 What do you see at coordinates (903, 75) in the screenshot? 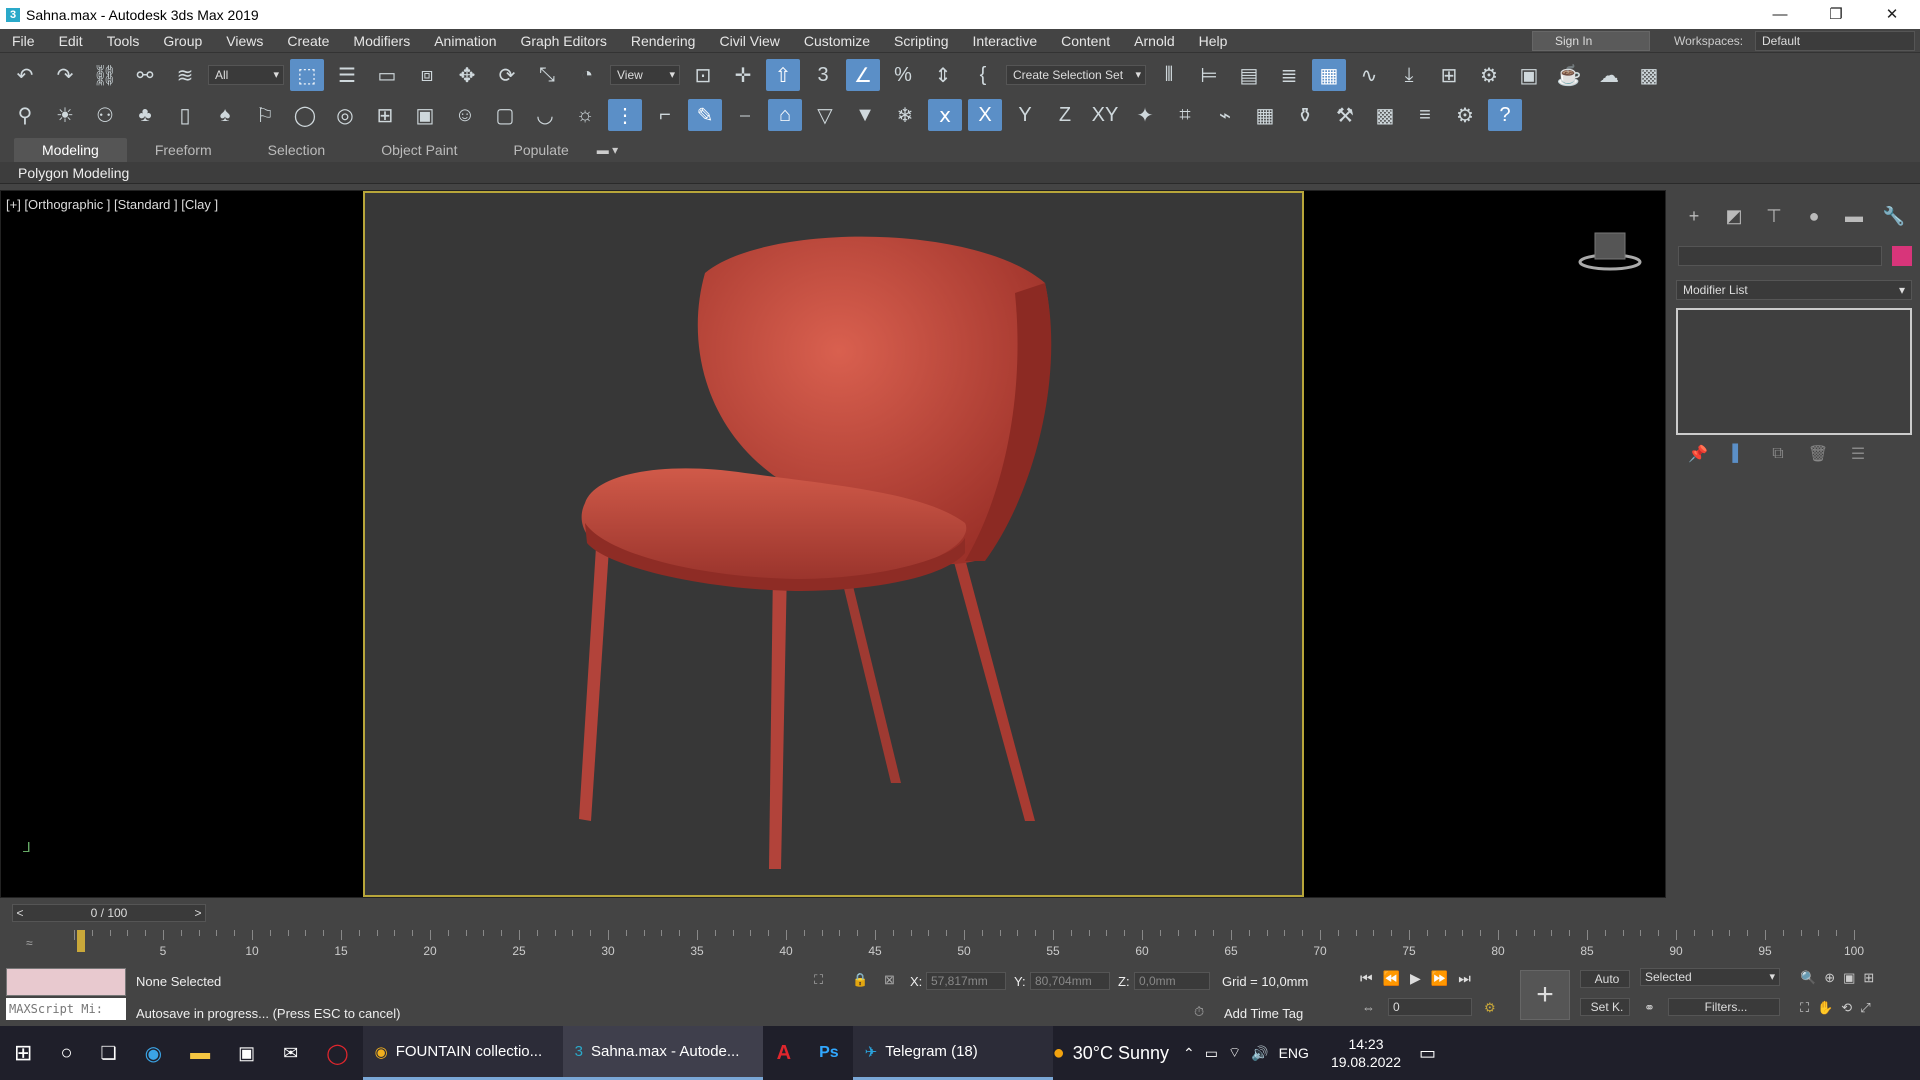
I see `percent-snap-icon: %` at bounding box center [903, 75].